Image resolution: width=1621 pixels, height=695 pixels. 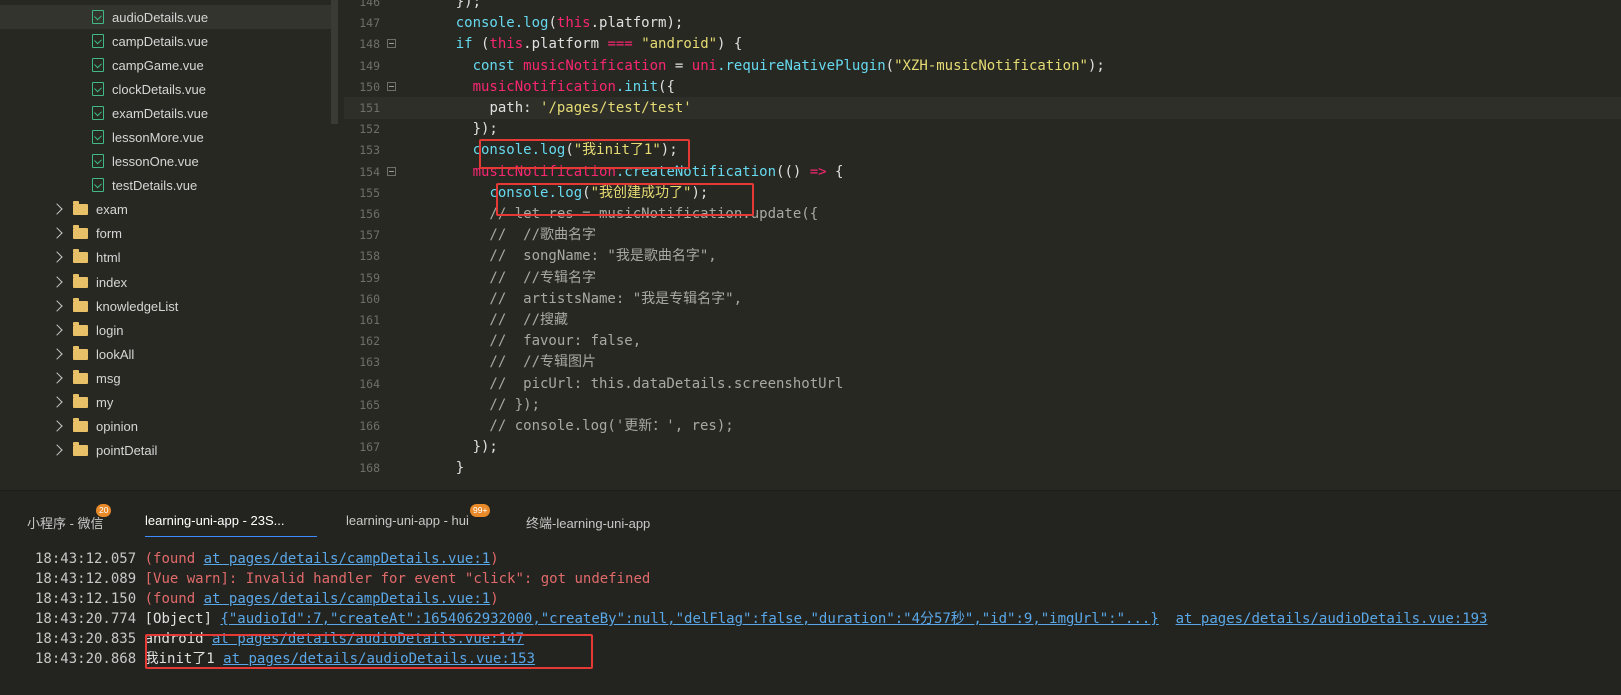 What do you see at coordinates (127, 450) in the screenshot?
I see `folder-label: pointDetail` at bounding box center [127, 450].